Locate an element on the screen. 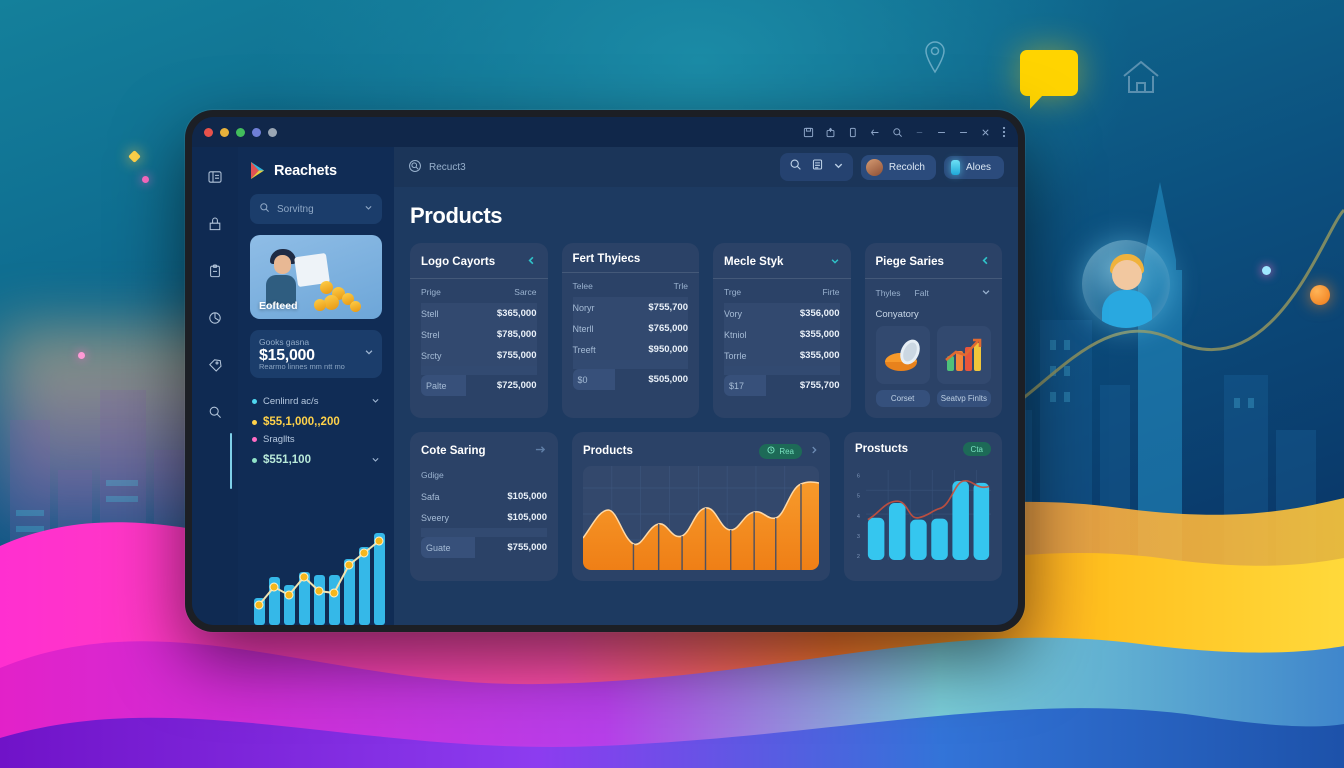  cell-label: $0 is located at coordinates (594, 379).